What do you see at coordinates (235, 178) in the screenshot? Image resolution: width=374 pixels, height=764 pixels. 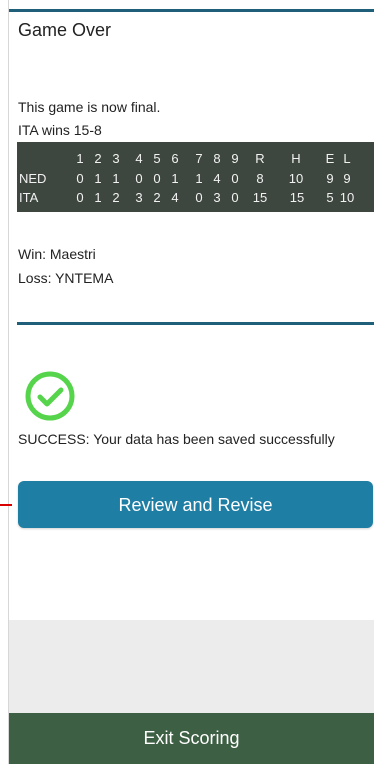 I see `ned-inning-9: 0` at bounding box center [235, 178].